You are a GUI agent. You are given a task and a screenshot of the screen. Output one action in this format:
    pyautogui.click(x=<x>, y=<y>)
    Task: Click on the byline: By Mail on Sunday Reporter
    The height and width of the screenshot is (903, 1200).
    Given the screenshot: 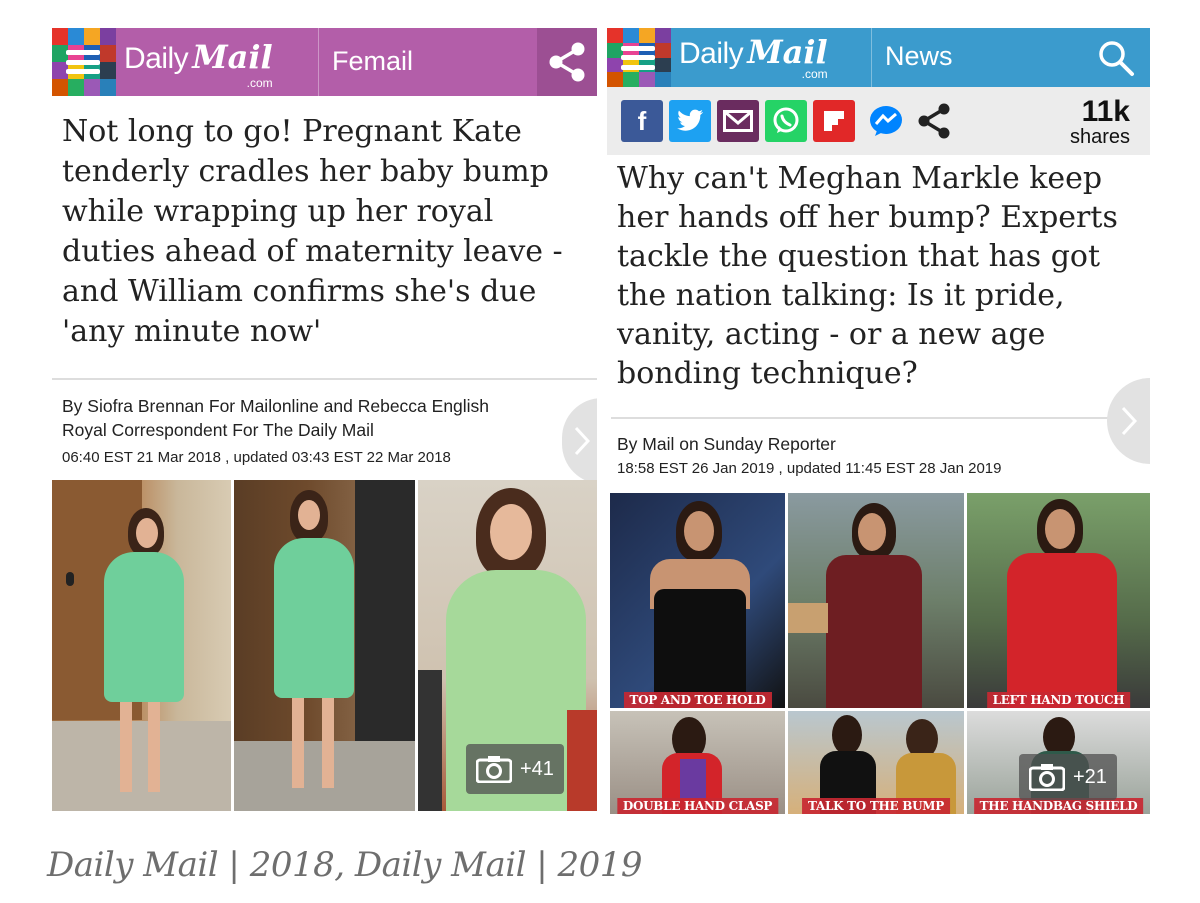 What is the action you would take?
    pyautogui.click(x=726, y=444)
    